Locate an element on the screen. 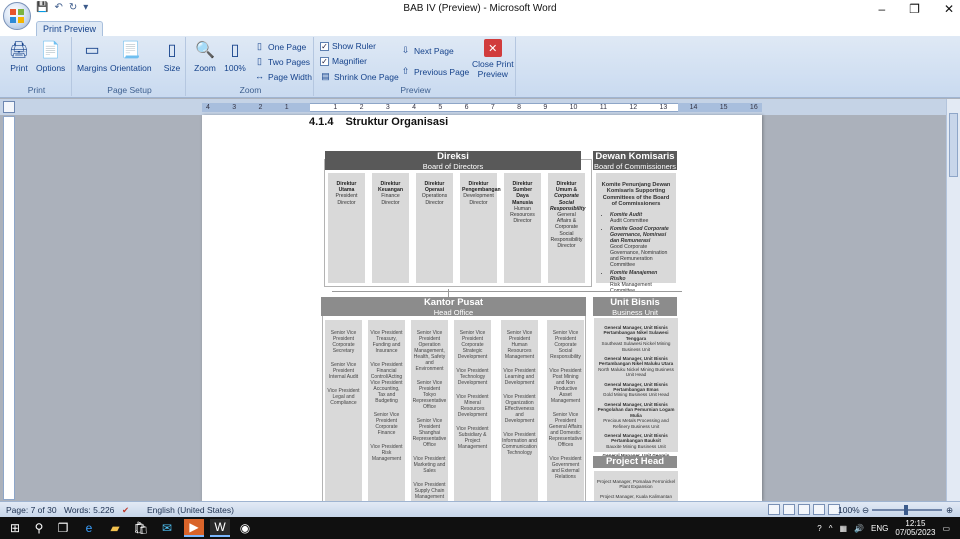  network-icon: ▦ is located at coordinates (844, 528).